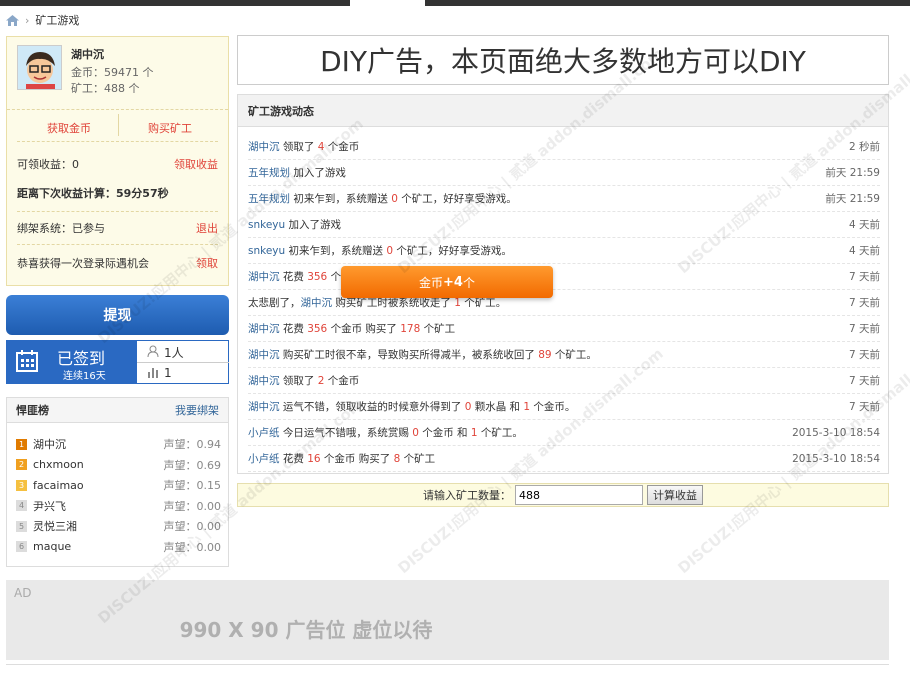 This screenshot has height=674, width=910. I want to click on ranking-row: 3 facaimao 声望：0.15, so click(118, 485).